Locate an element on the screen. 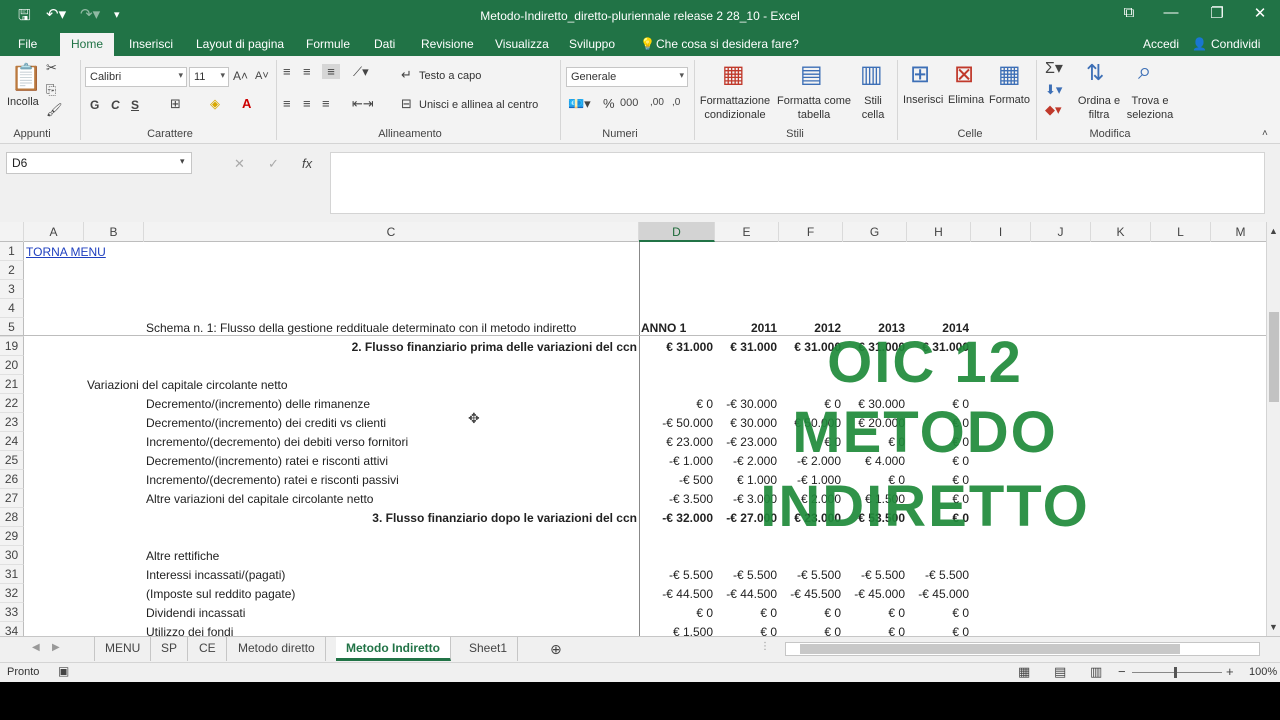 Image resolution: width=1280 pixels, height=720 pixels. paste-icon: 📋 is located at coordinates (26, 77).